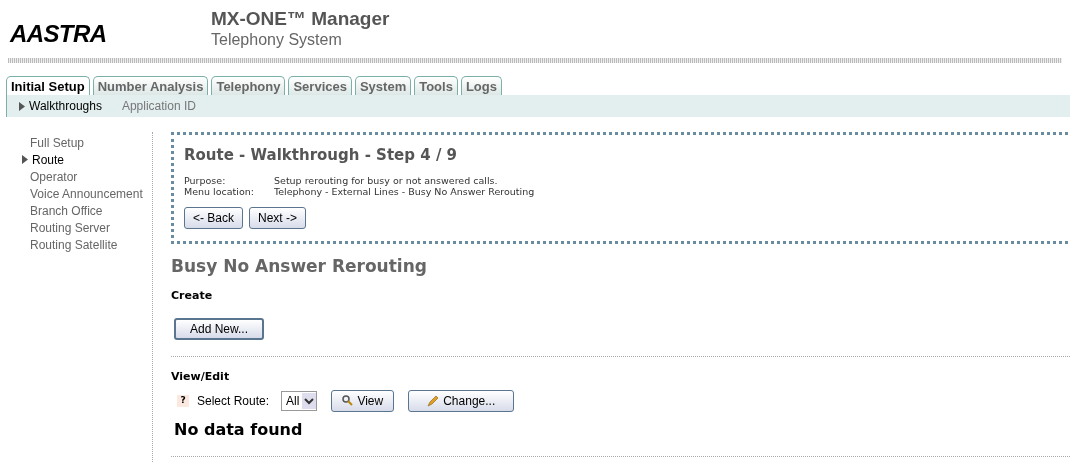 The image size is (1070, 466). I want to click on select-label: Select Route:, so click(233, 401).